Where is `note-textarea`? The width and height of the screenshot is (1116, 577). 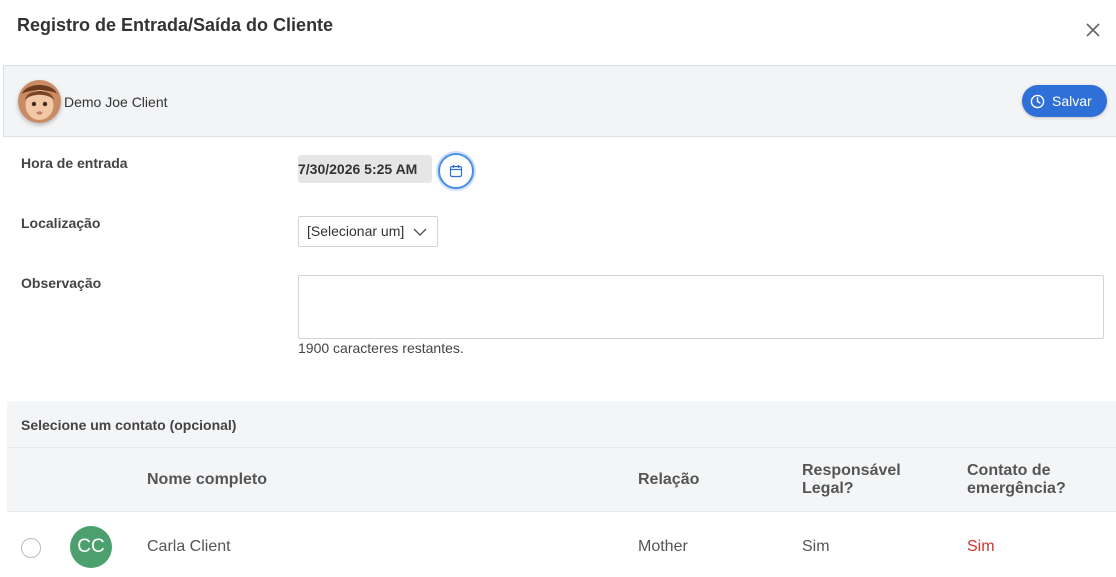 note-textarea is located at coordinates (701, 307).